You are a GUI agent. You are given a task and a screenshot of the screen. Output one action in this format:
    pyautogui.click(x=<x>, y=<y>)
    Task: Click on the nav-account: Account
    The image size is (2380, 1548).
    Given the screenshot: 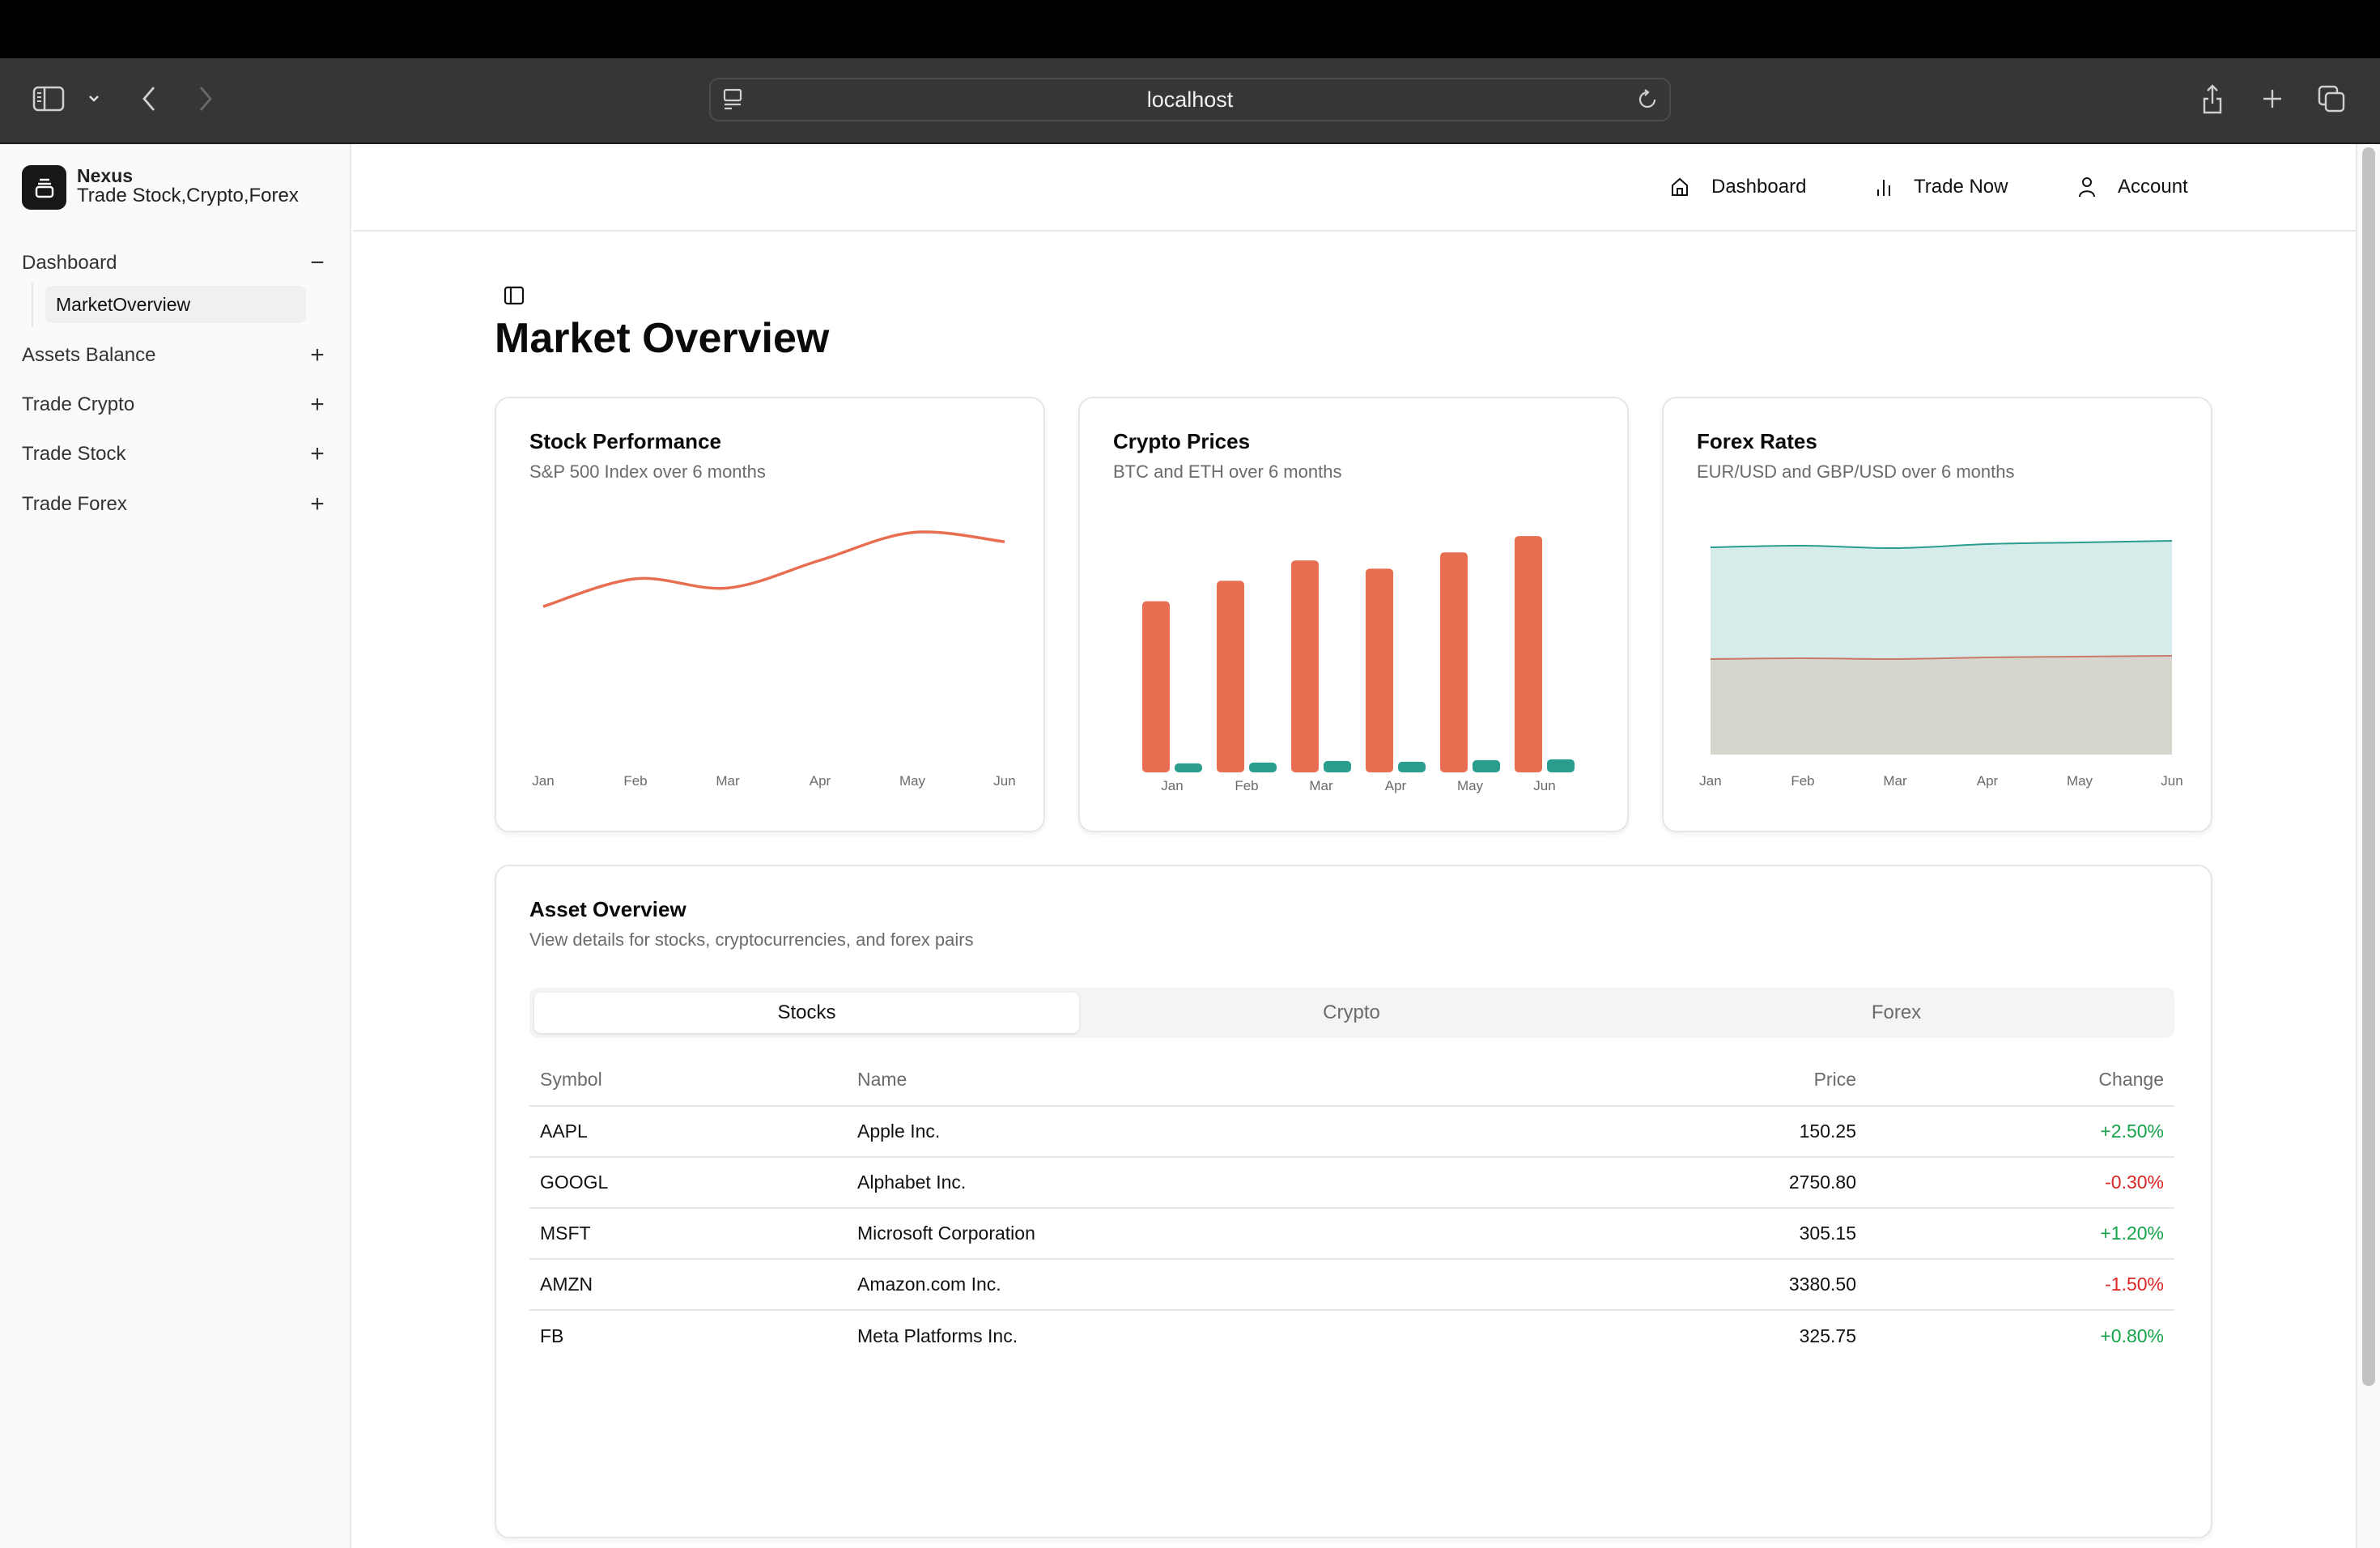 What is the action you would take?
    pyautogui.click(x=2132, y=187)
    